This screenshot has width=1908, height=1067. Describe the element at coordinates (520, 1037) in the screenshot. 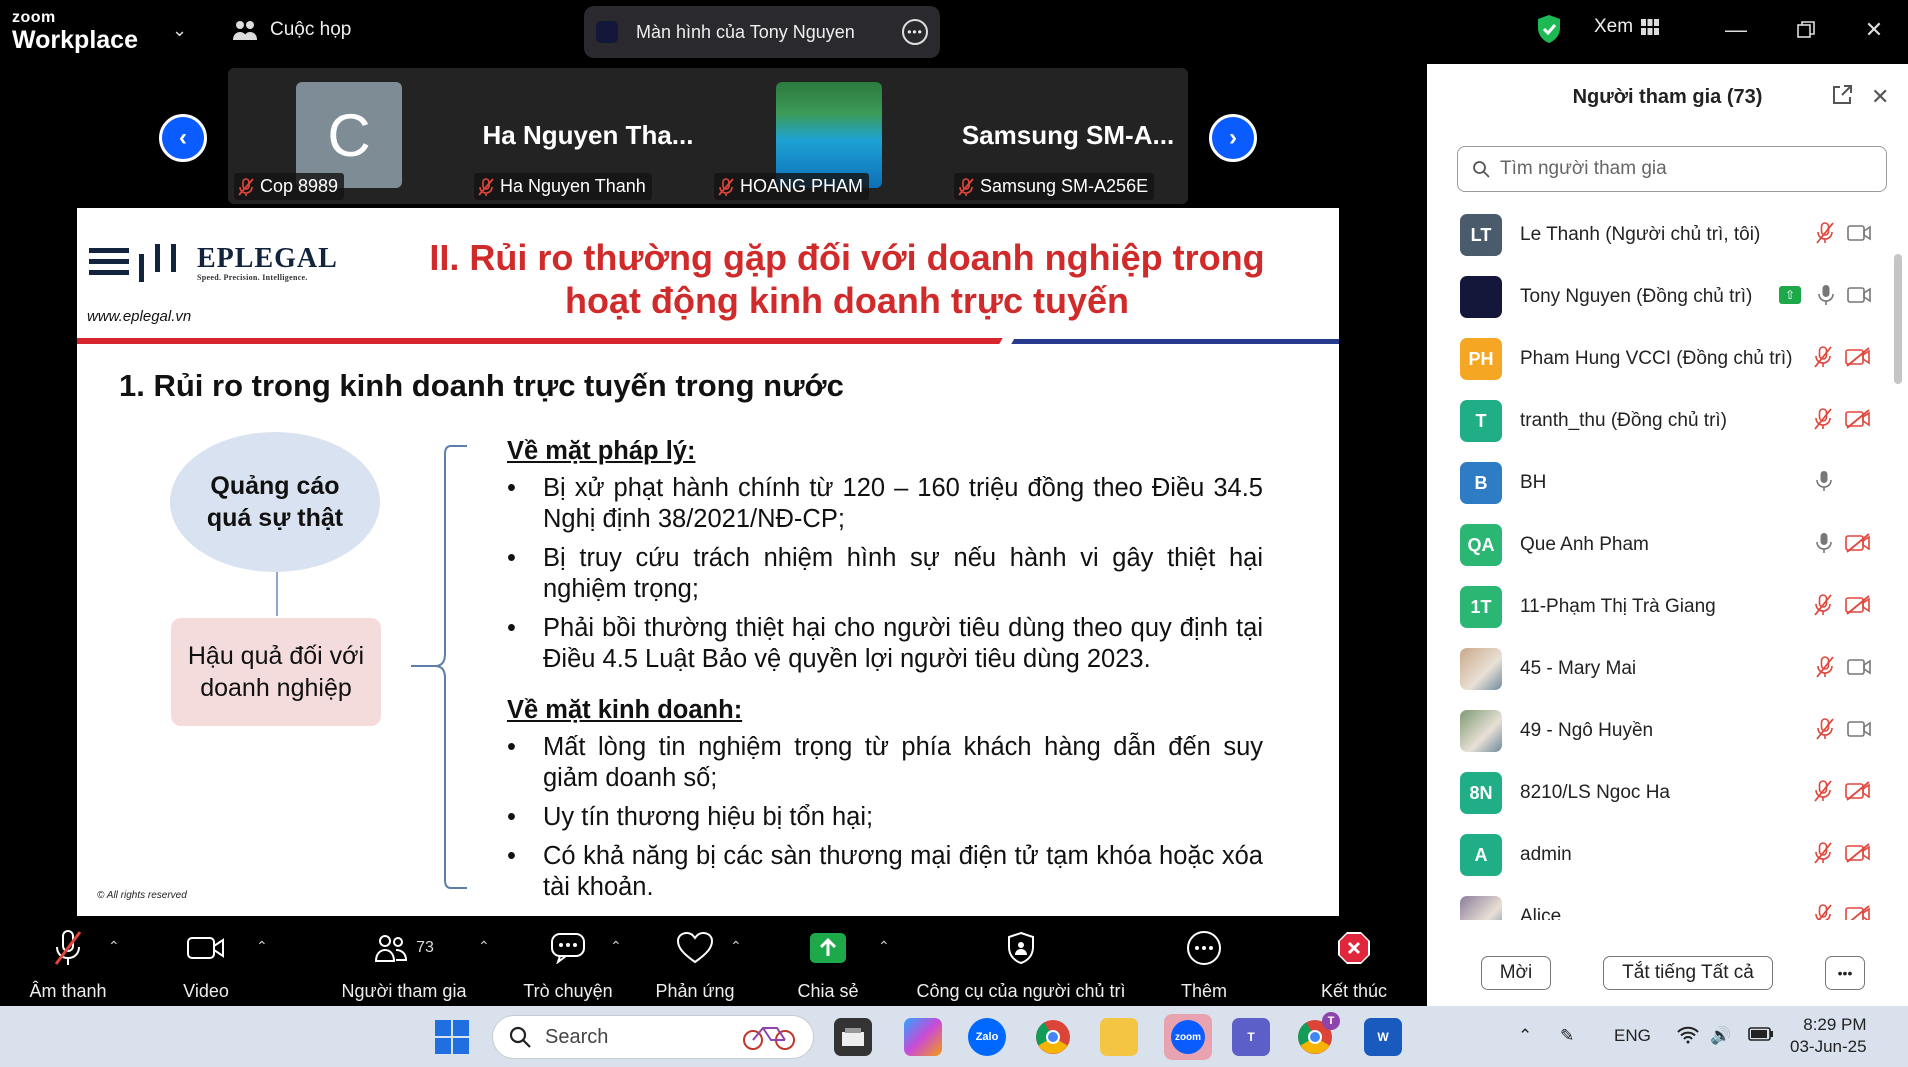

I see `search-icon` at that location.